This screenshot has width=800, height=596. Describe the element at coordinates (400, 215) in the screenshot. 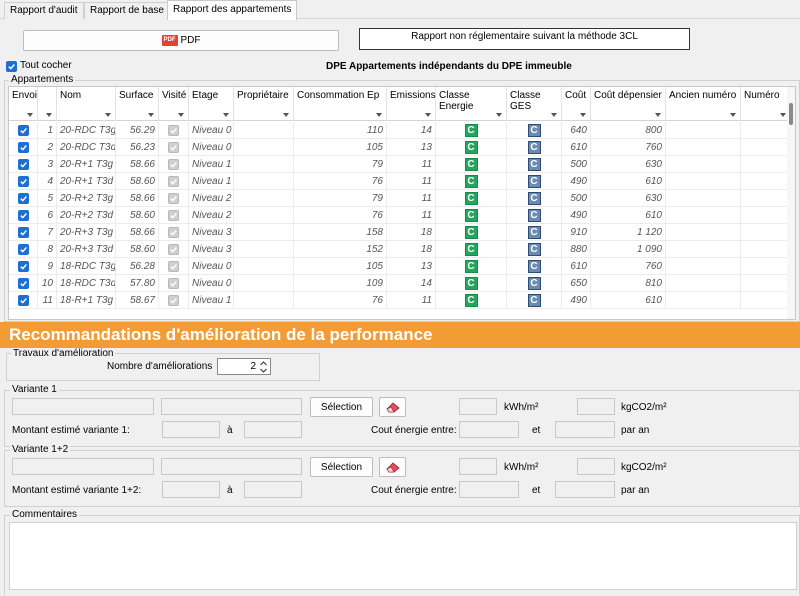

I see `table-row: 6 20-R+2 T3d 58.60 Niveau 2 76 11 C C 490 610` at that location.